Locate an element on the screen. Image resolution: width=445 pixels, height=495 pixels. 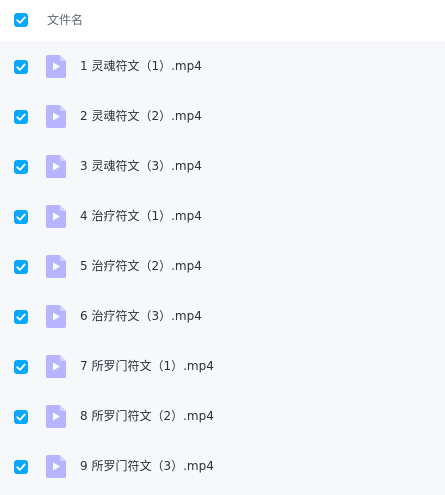
file-row: 7 所罗门符文（1）.mp4 is located at coordinates (222, 367).